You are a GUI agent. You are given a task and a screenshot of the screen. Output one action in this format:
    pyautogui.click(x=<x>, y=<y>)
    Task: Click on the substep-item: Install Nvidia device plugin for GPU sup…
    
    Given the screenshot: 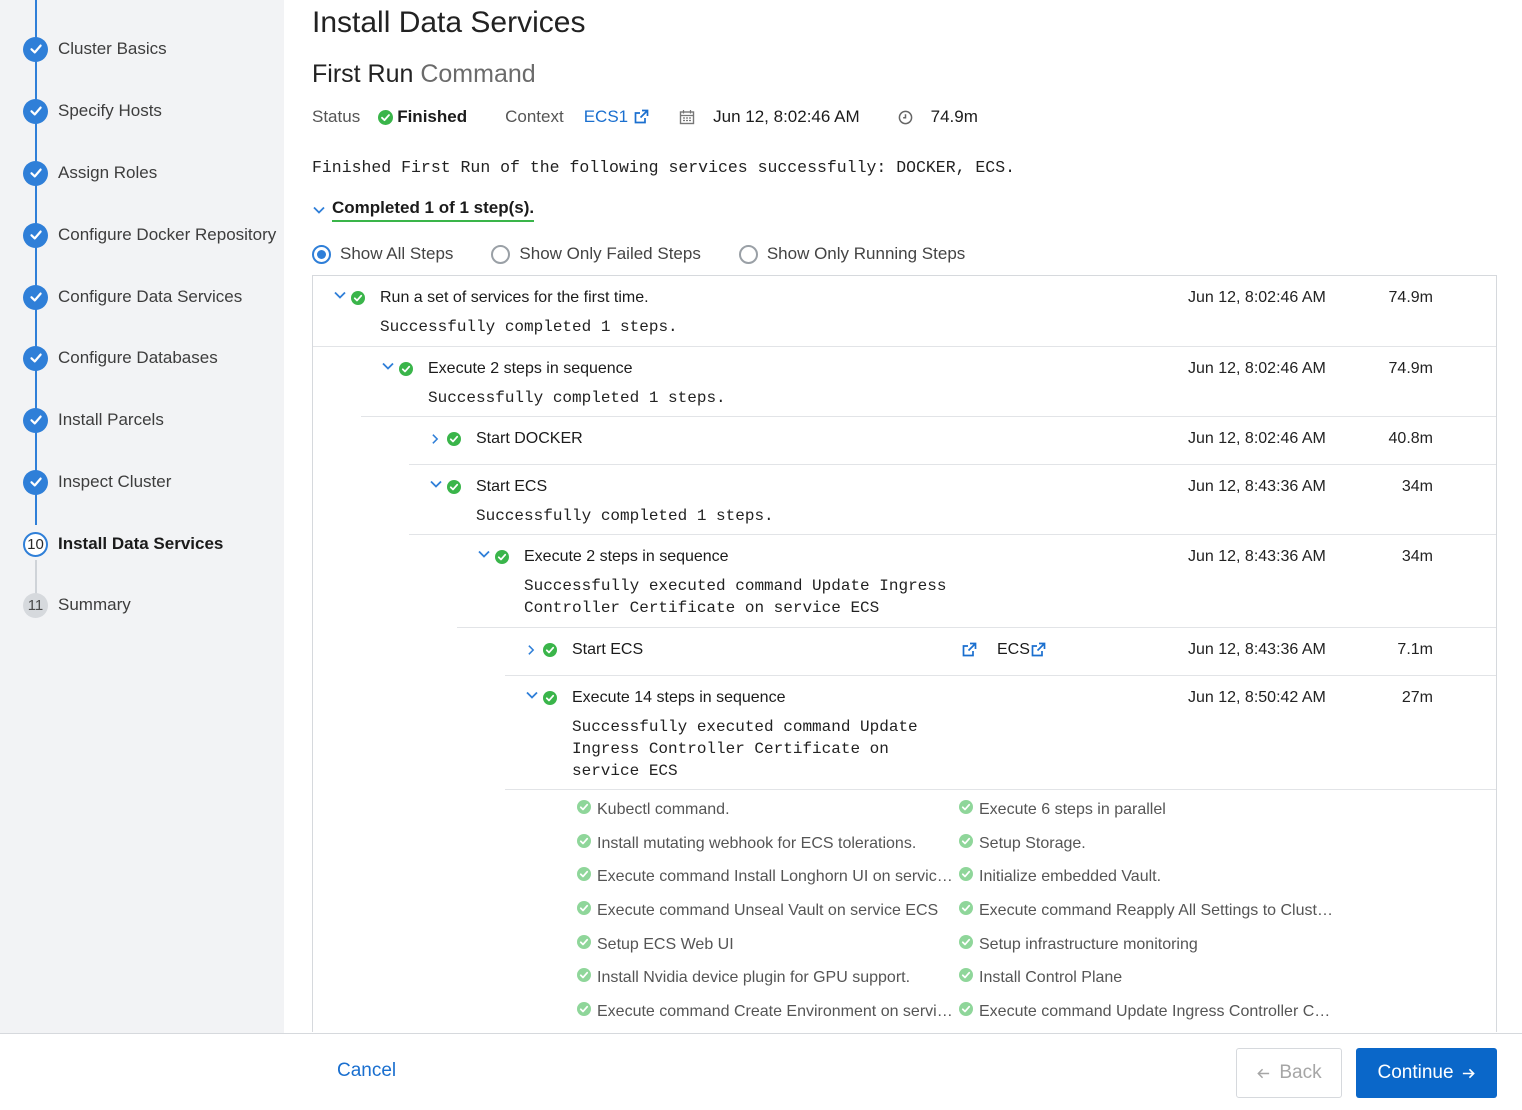 What is the action you would take?
    pyautogui.click(x=743, y=977)
    